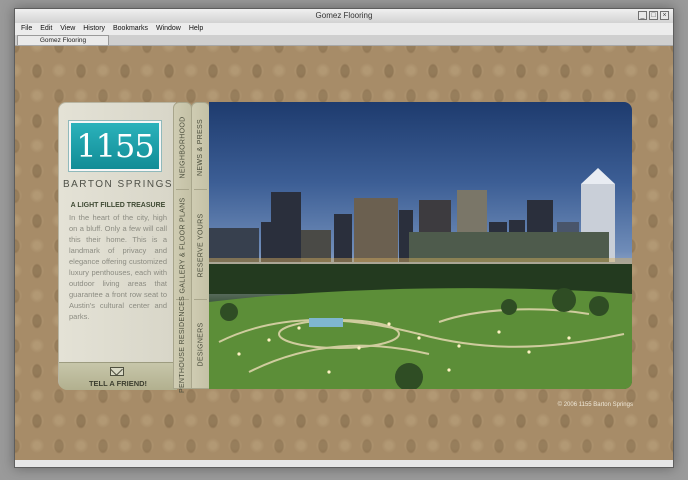 The image size is (688, 480). I want to click on nav-designers-label: DESIGNERS, so click(200, 344).